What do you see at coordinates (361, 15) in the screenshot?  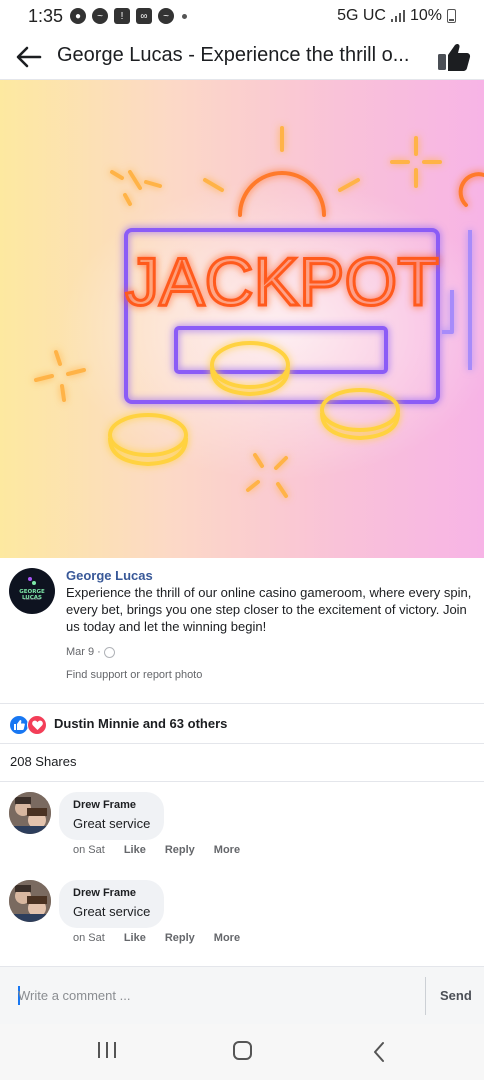 I see `network-label: 5G UC` at bounding box center [361, 15].